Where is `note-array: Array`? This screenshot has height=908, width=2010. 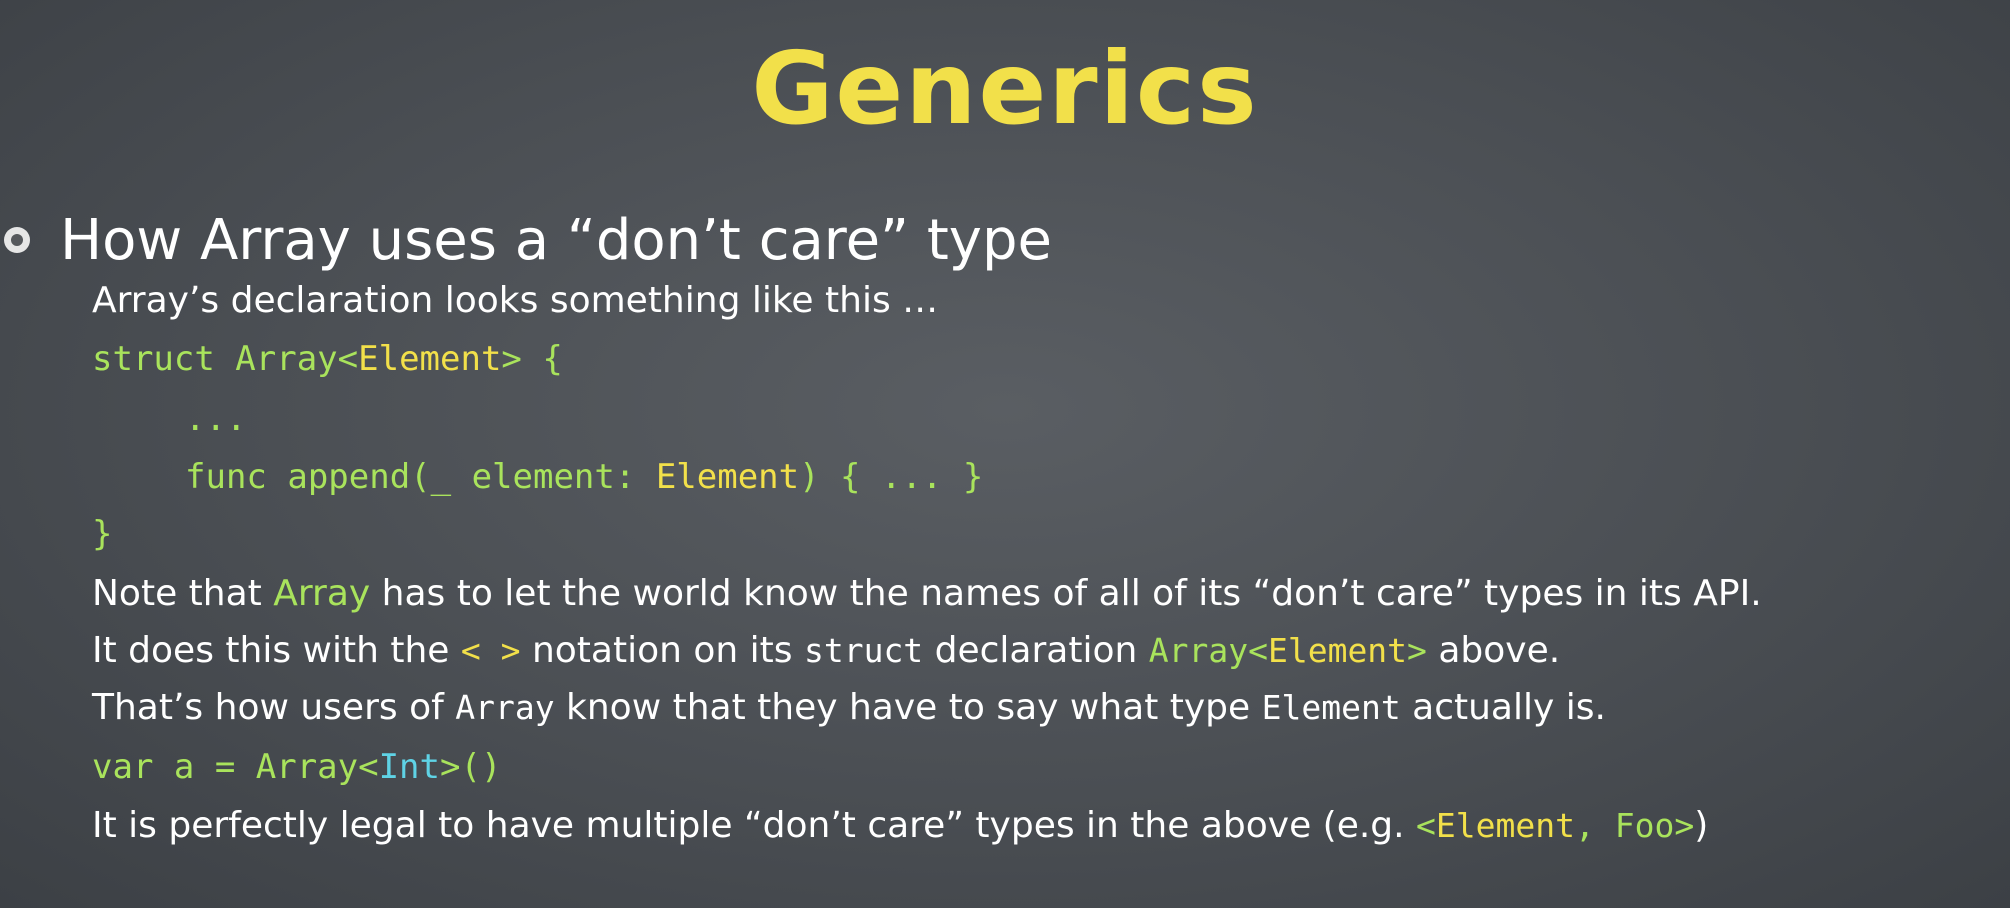 note-array: Array is located at coordinates (322, 593).